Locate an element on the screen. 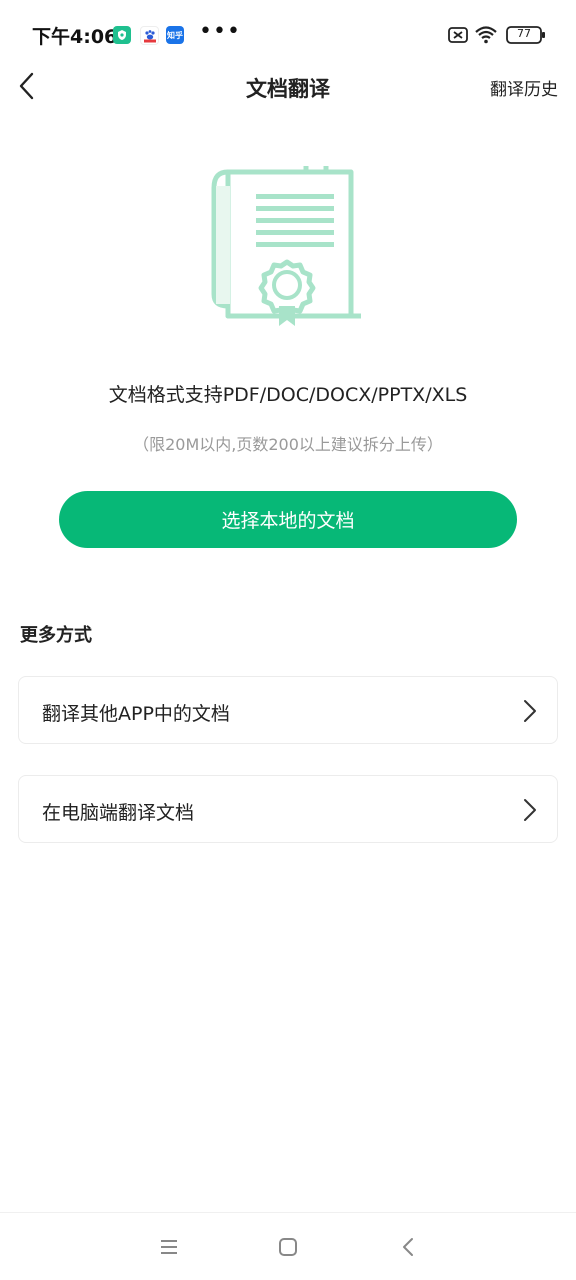  more-methods-title: 更多方式 is located at coordinates (56, 635).